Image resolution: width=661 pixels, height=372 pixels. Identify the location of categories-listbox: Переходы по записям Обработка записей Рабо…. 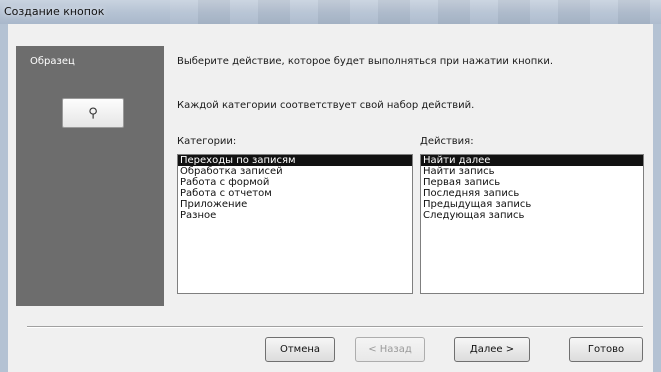
(295, 224).